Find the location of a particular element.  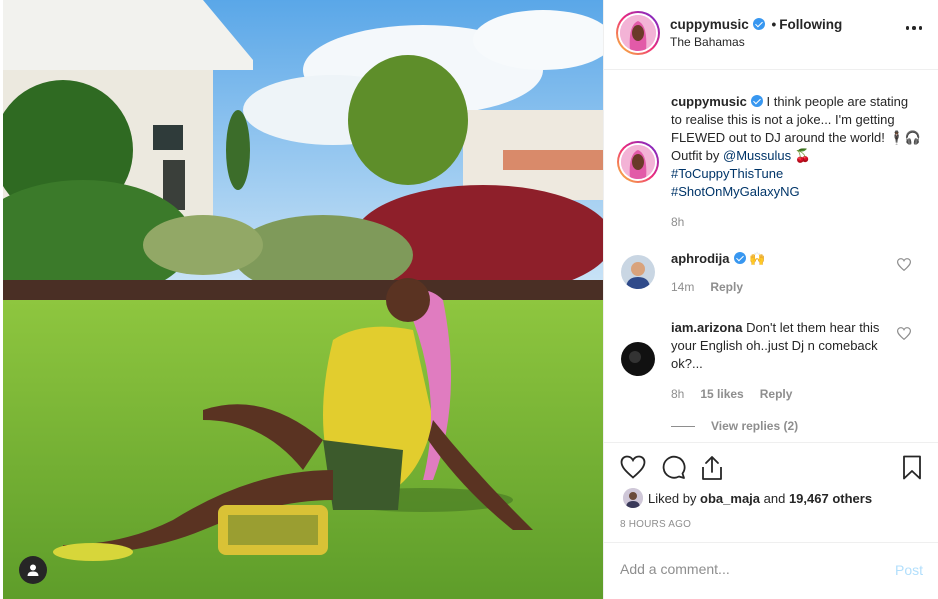

post-time-ago: 8 HOURS AGO is located at coordinates (655, 524).